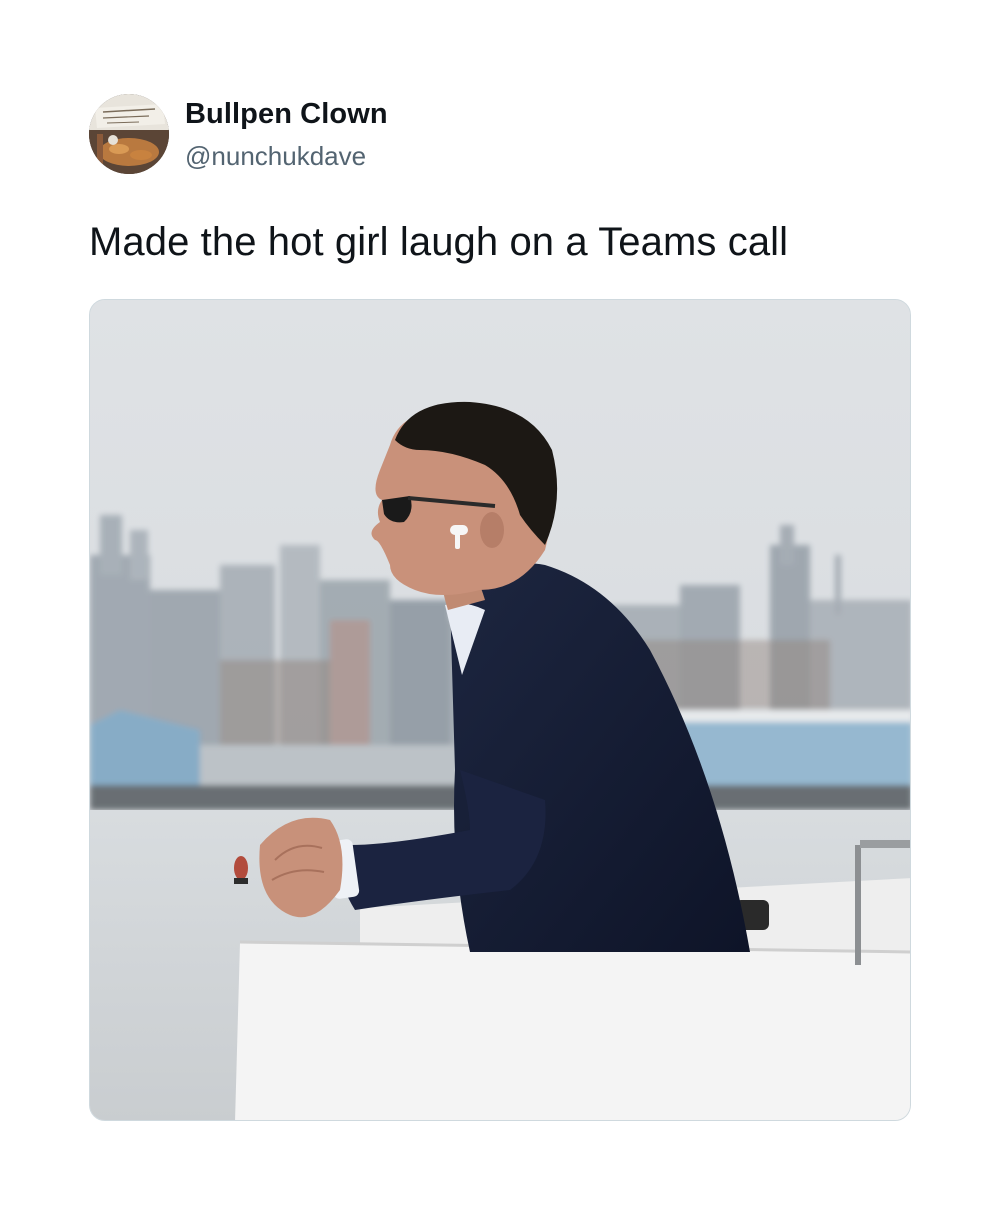 The width and height of the screenshot is (1000, 1212). I want to click on author-handle: @nunchukdave, so click(286, 156).